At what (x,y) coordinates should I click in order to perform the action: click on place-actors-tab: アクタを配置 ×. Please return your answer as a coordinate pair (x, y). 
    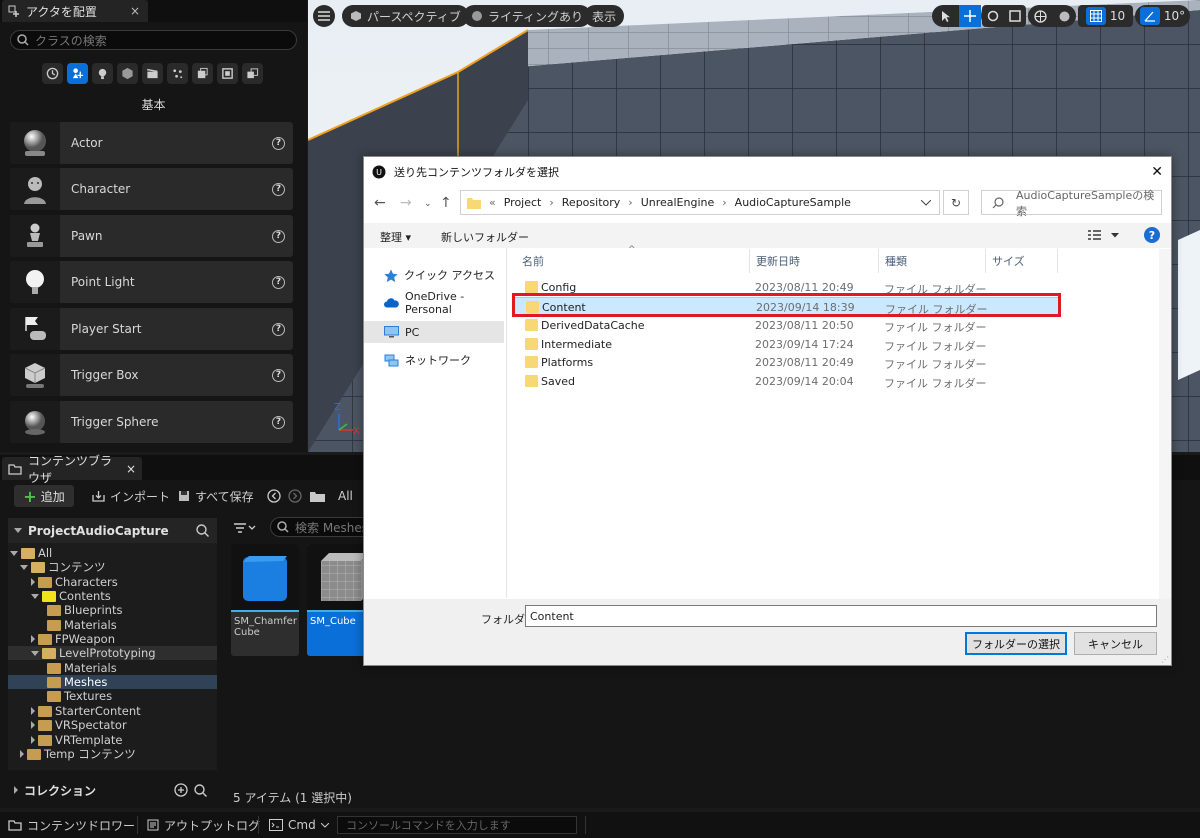
    Looking at the image, I should click on (75, 11).